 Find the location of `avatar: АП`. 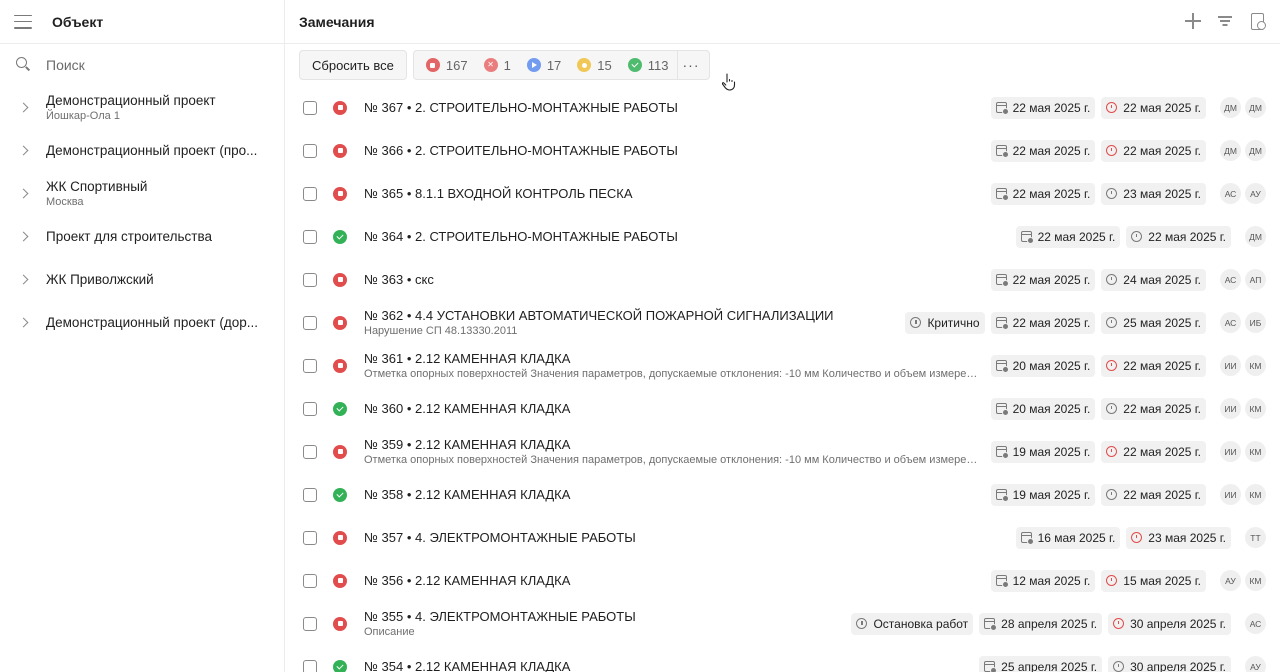

avatar: АП is located at coordinates (1255, 279).